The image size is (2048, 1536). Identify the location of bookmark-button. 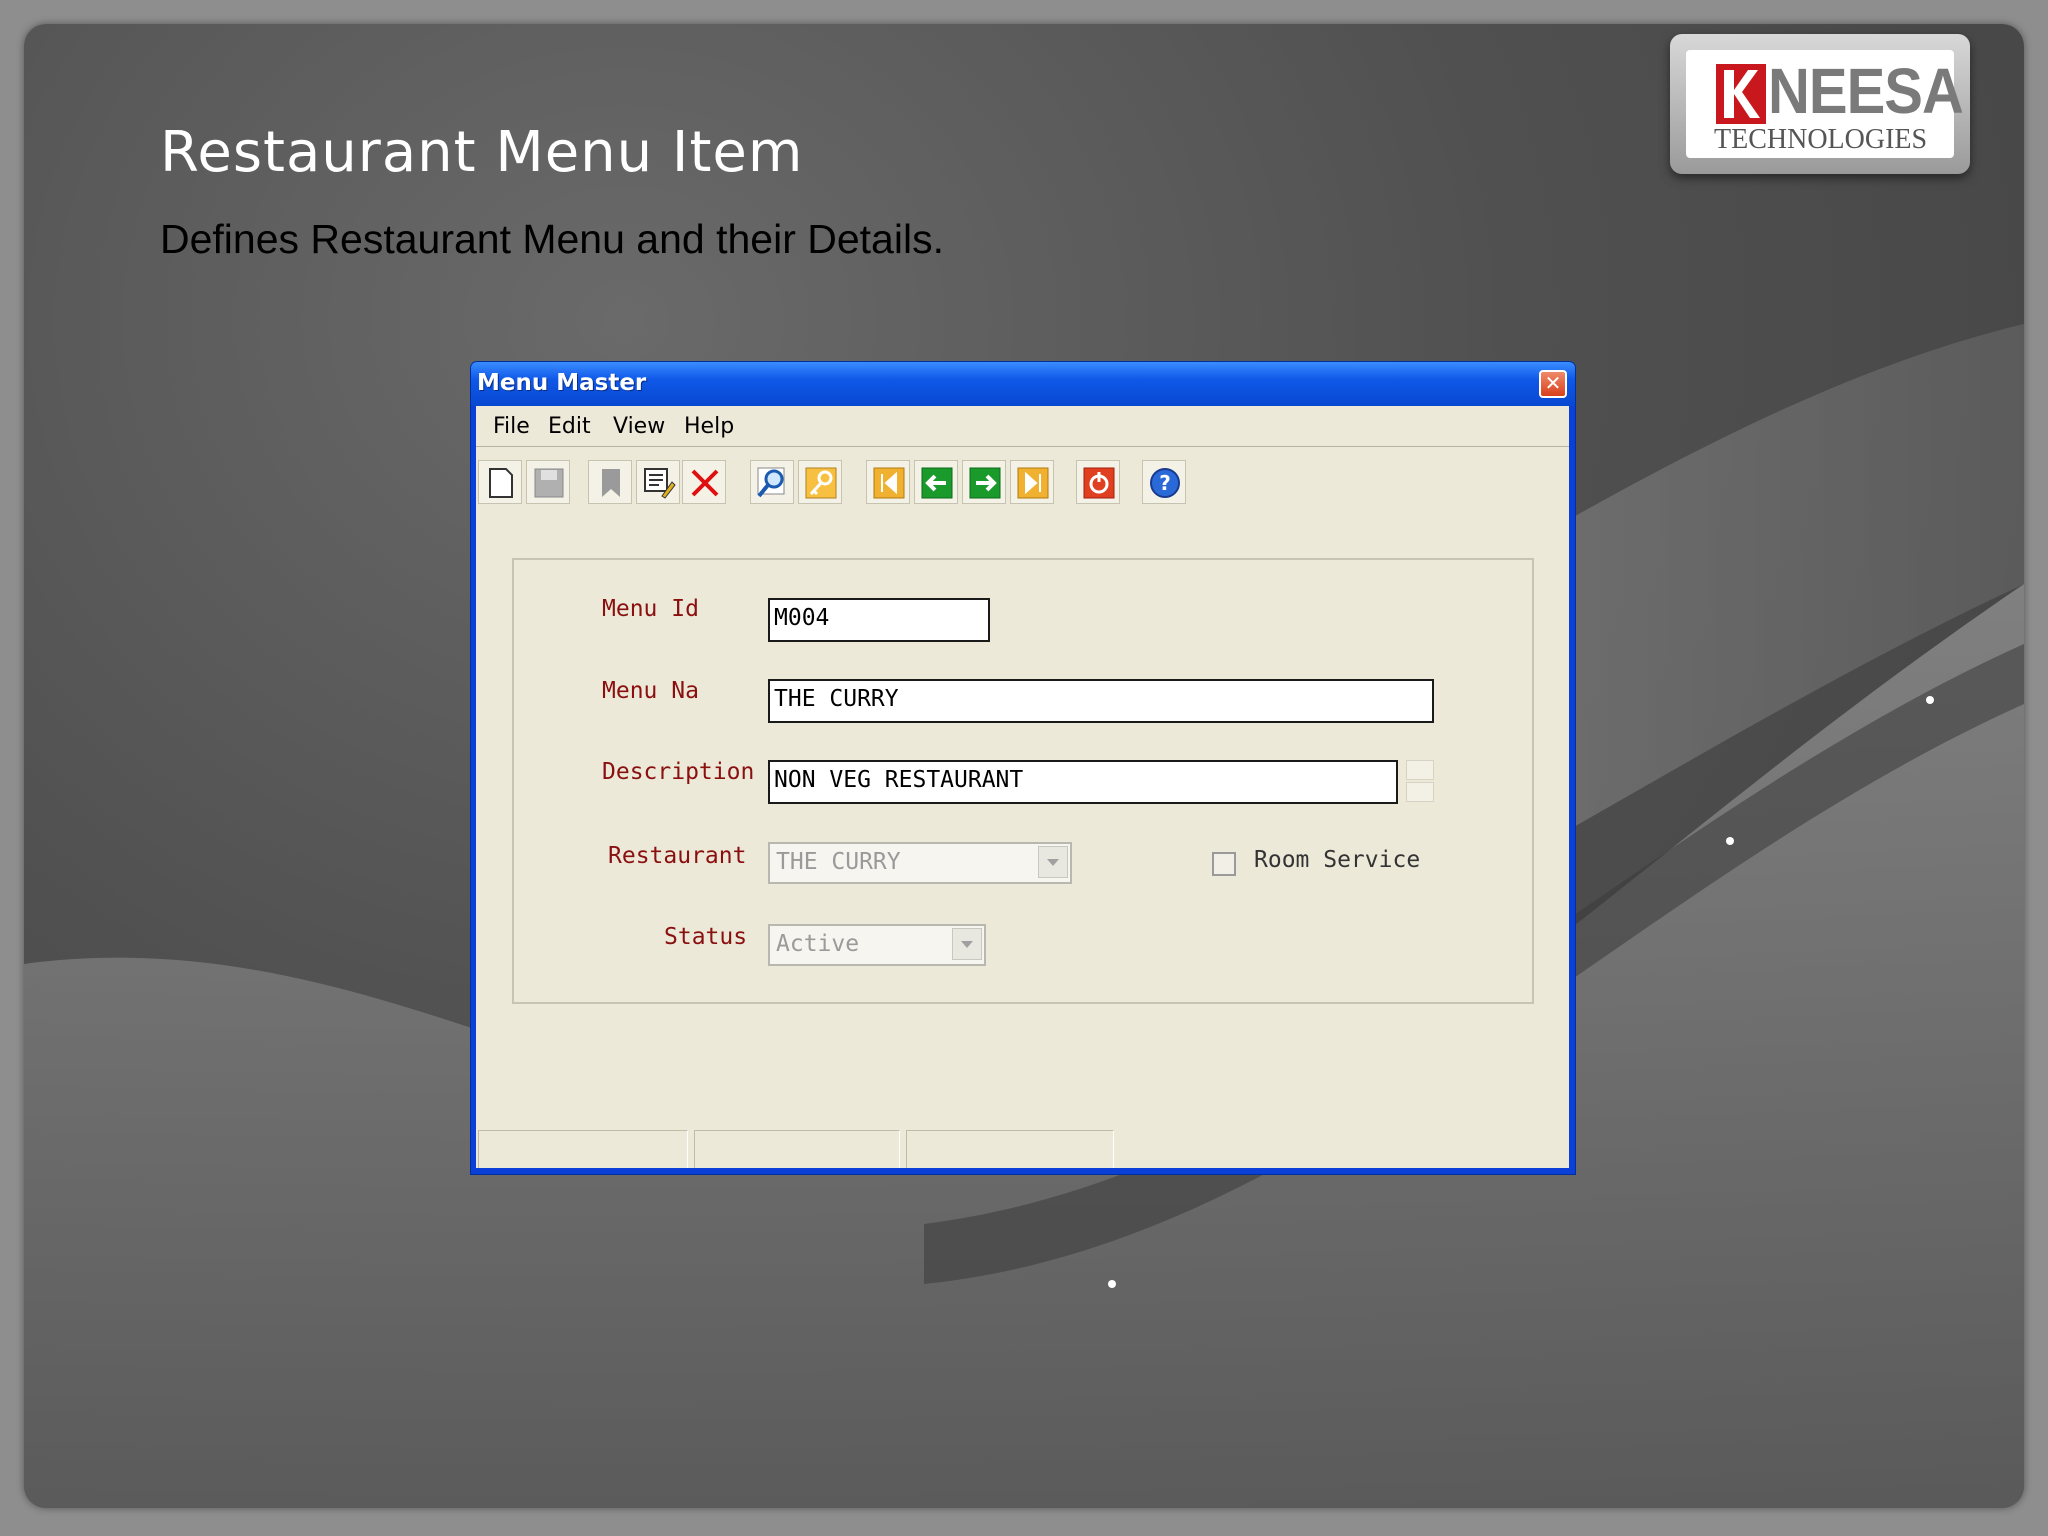
(610, 482).